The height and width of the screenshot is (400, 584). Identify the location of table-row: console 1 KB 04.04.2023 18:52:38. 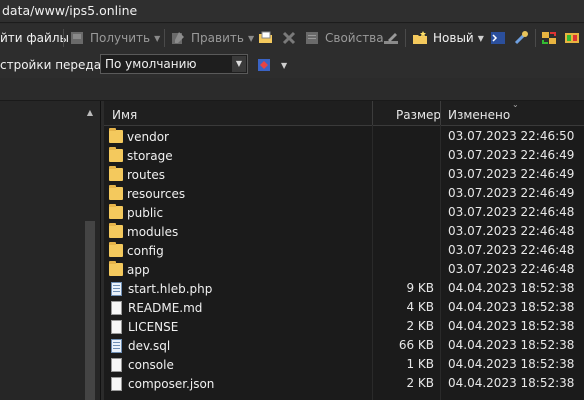
(344, 364).